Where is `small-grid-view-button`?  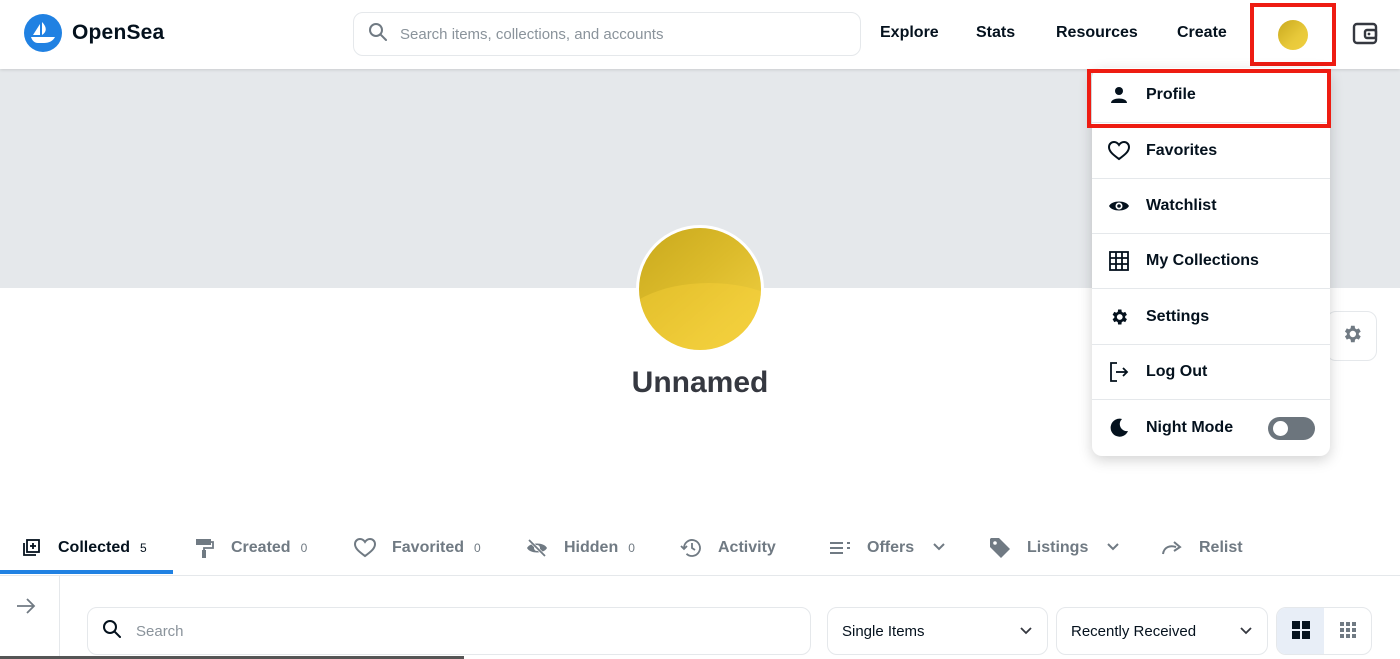
small-grid-view-button is located at coordinates (1347, 631).